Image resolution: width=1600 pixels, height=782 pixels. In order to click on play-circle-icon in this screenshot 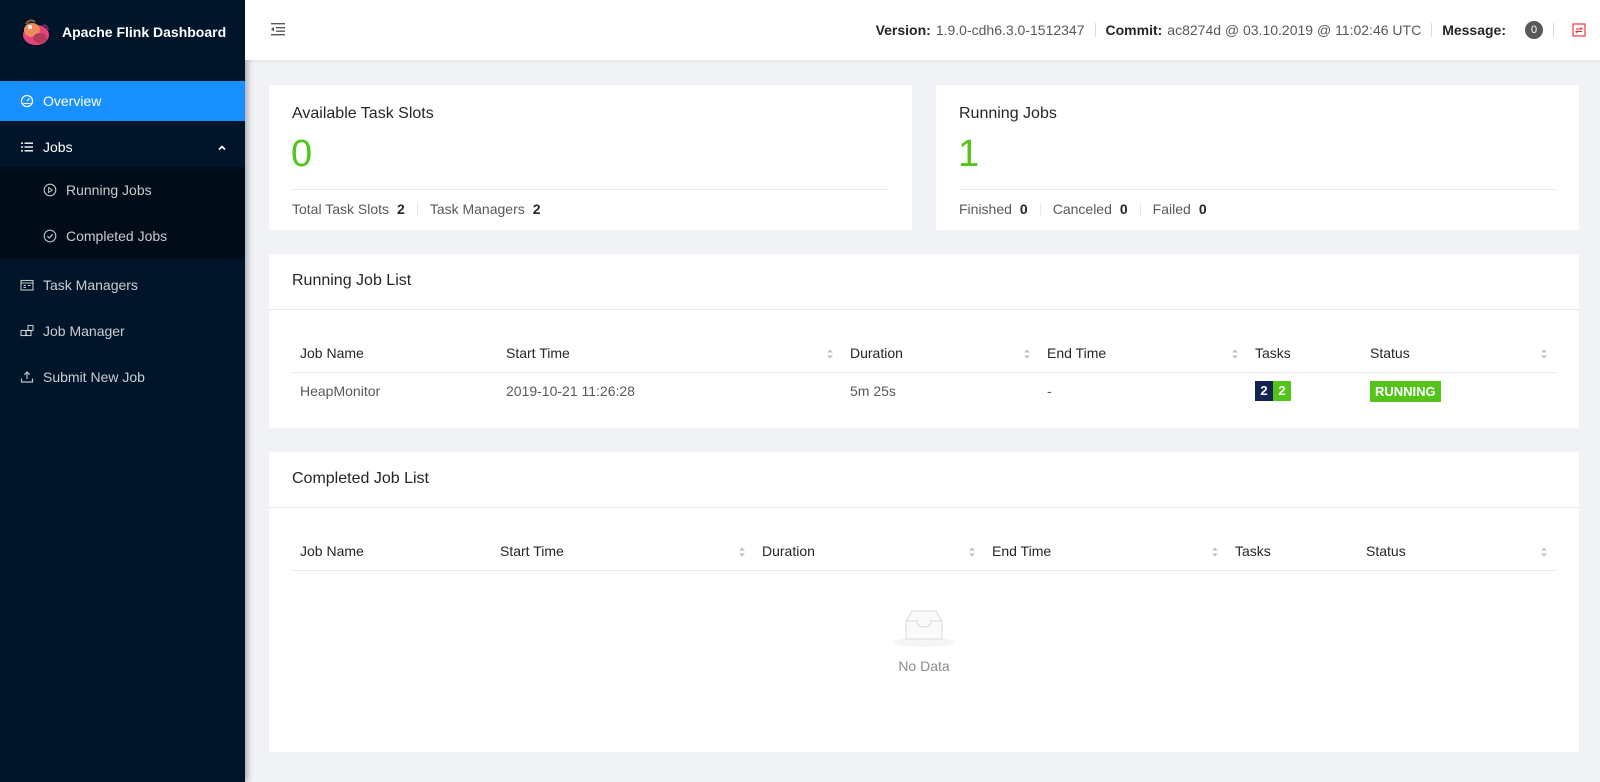, I will do `click(50, 190)`.